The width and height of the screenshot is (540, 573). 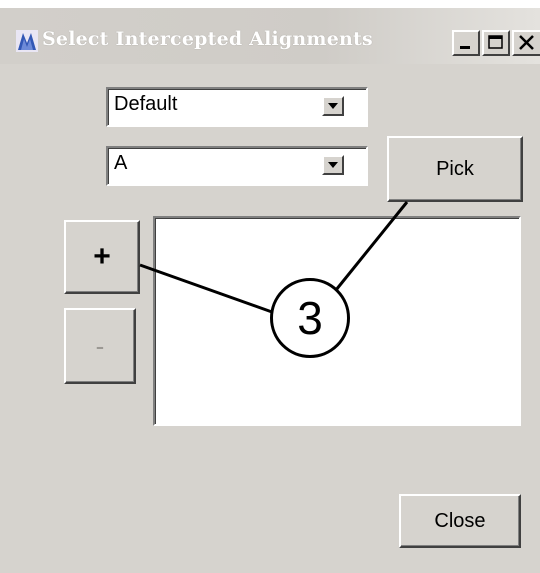 I want to click on callout-badge: 3, so click(x=310, y=318).